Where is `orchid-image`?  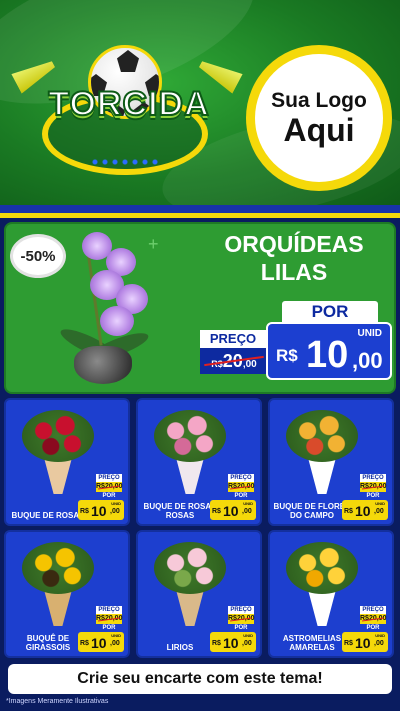
orchid-image is located at coordinates (108, 306).